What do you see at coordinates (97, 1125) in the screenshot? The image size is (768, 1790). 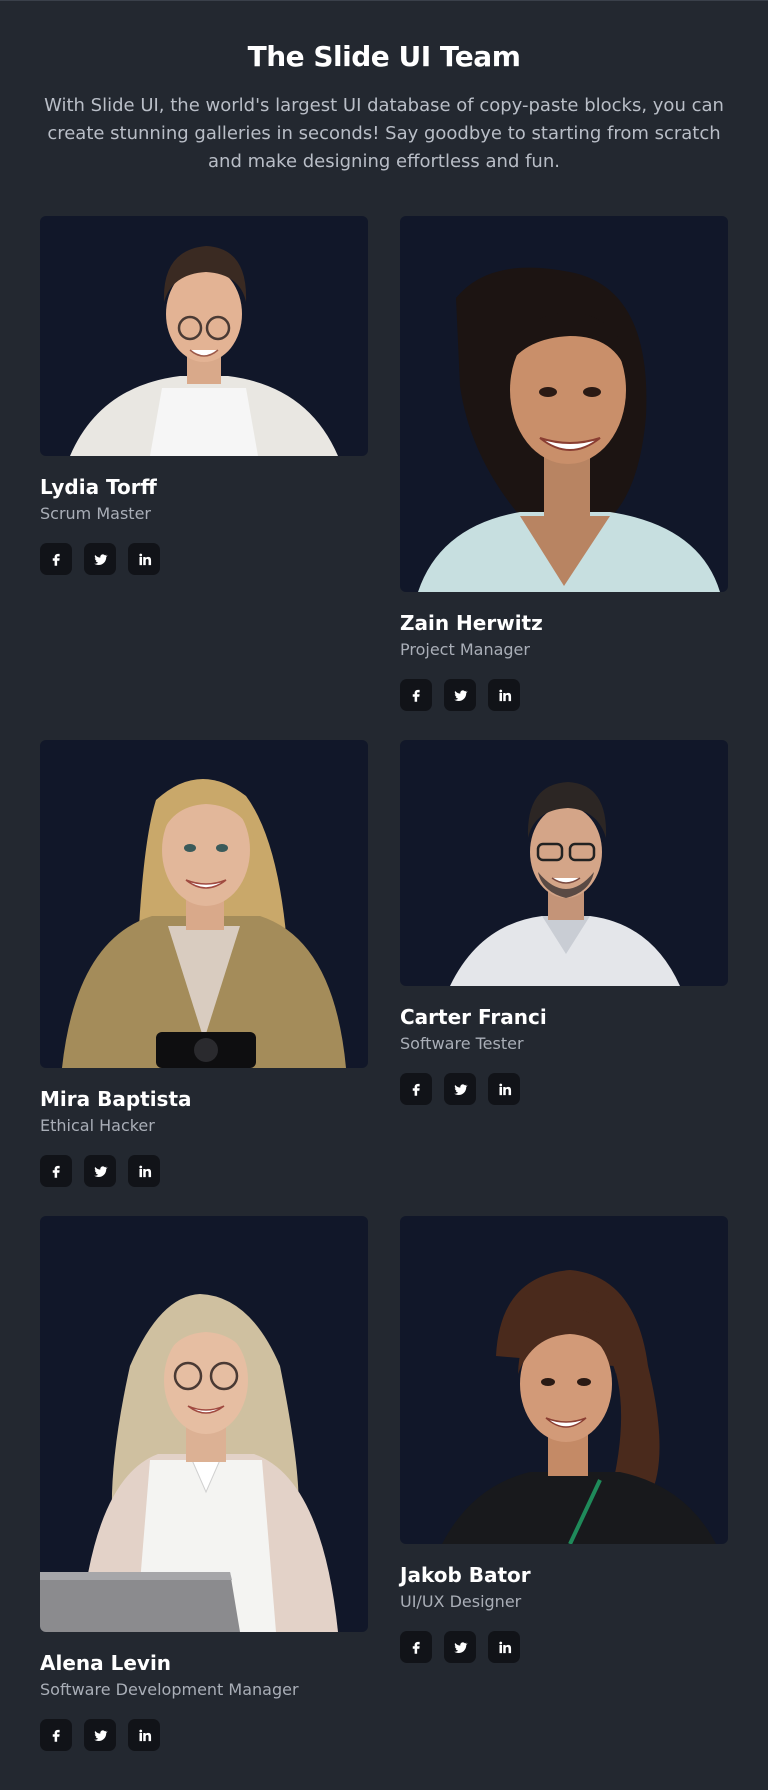 I see `member-role: Ethical Hacker` at bounding box center [97, 1125].